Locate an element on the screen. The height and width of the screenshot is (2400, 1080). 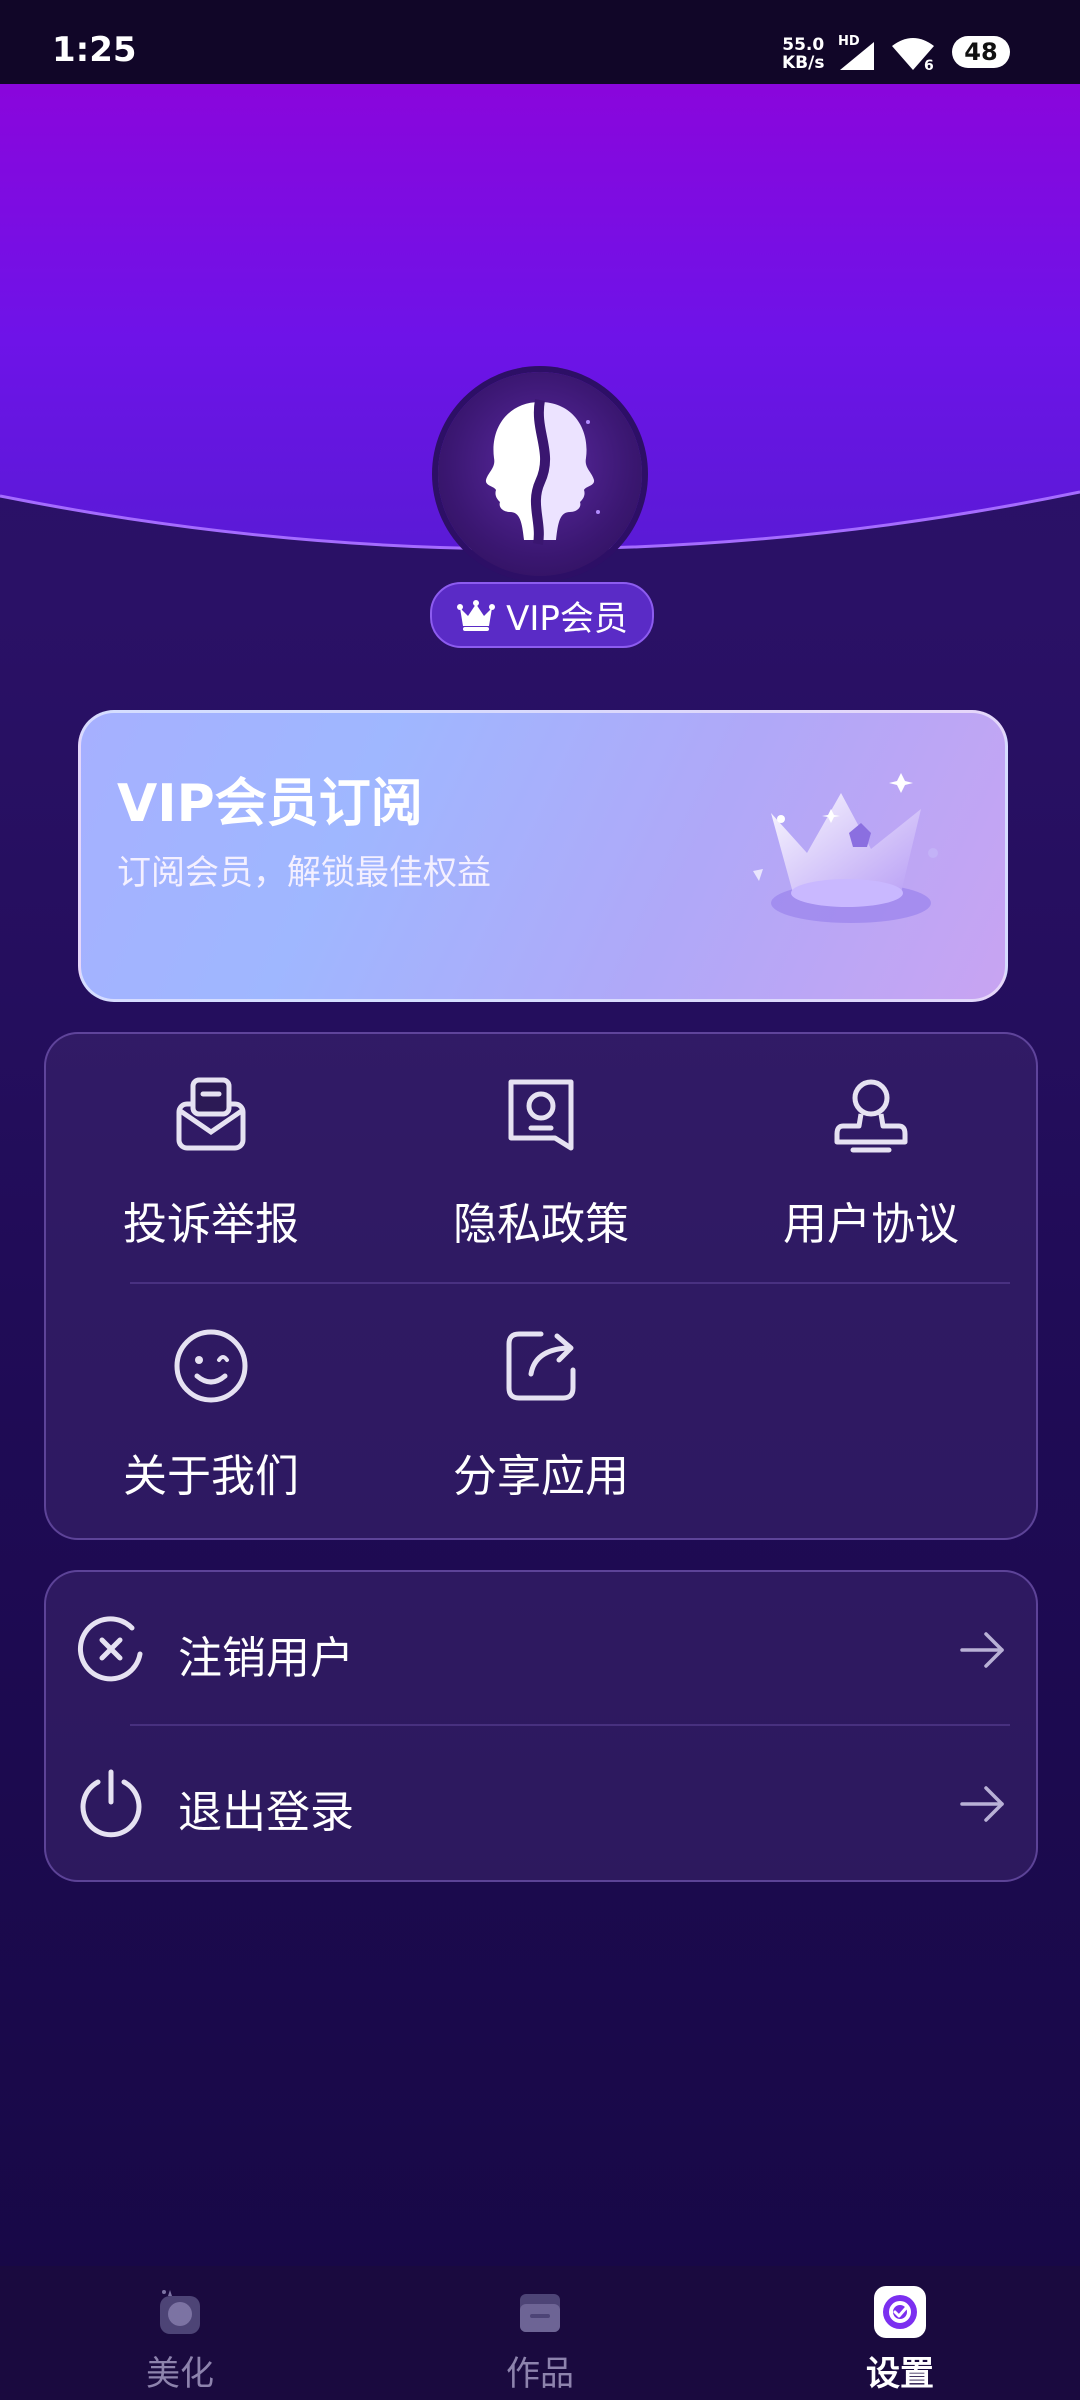
grid-item-label: 隐私政策 is located at coordinates (541, 1224).